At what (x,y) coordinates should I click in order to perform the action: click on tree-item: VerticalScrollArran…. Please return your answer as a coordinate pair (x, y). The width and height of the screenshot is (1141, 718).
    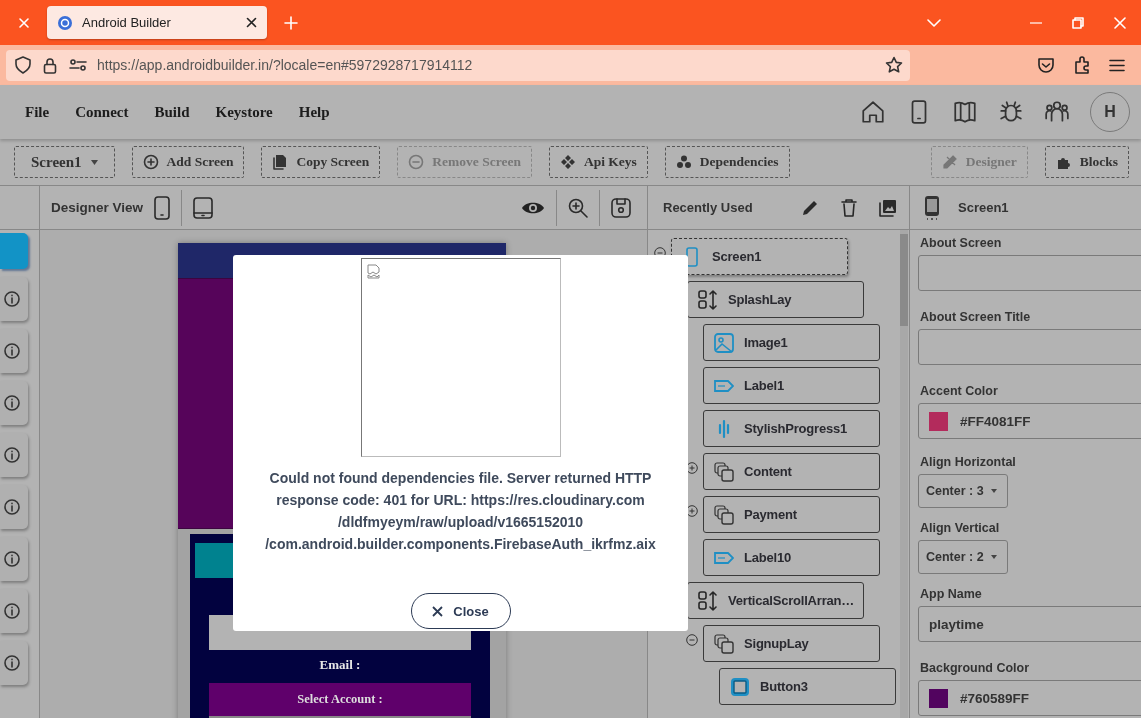
    Looking at the image, I should click on (775, 600).